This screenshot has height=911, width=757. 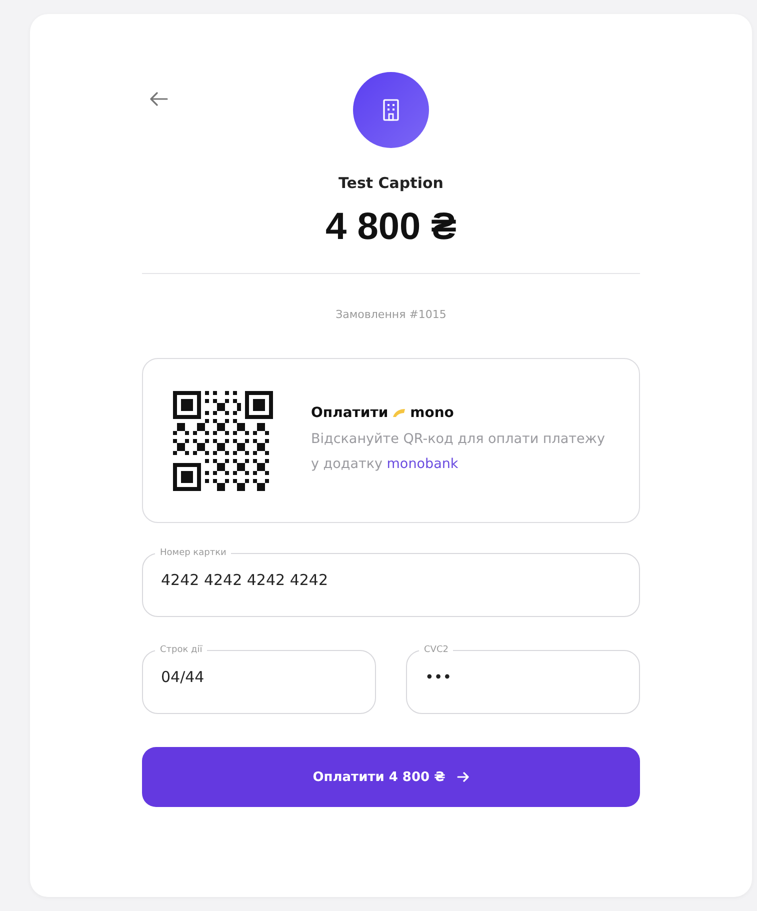 I want to click on input-field: CVC2 •••, so click(x=523, y=679).